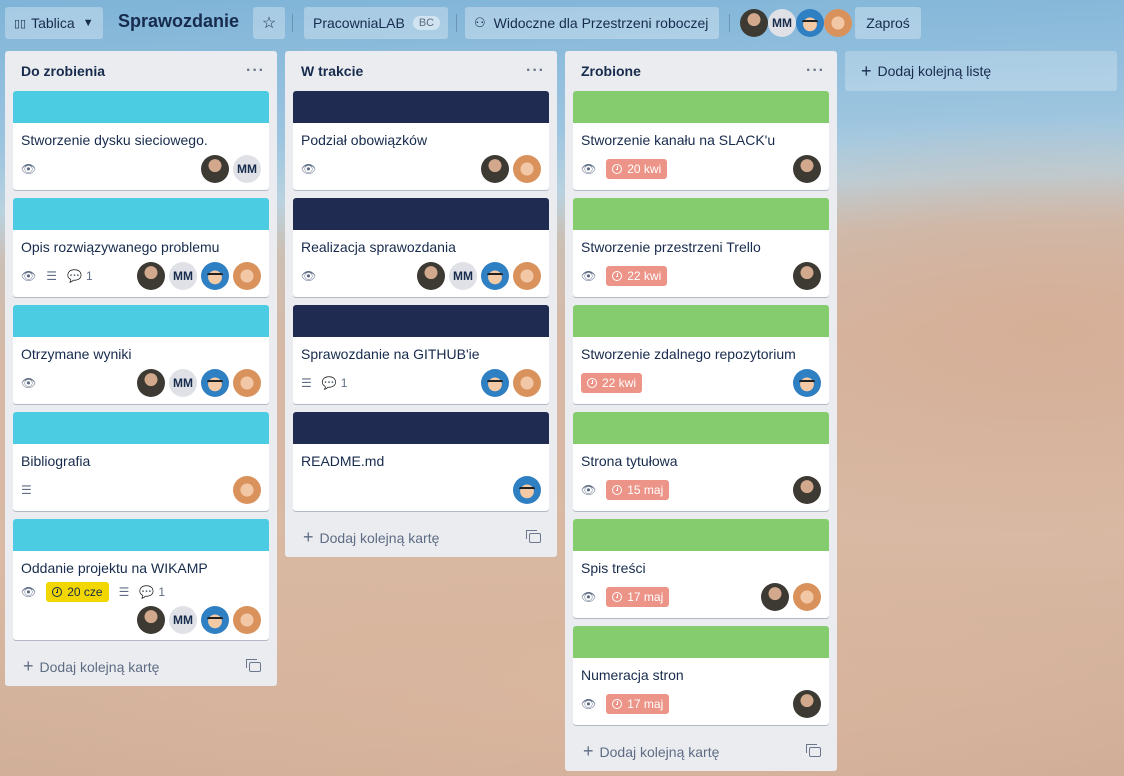  Describe the element at coordinates (701, 247) in the screenshot. I see `card: Stworzenie przestrzeni Trello 👁 22 kwi` at that location.